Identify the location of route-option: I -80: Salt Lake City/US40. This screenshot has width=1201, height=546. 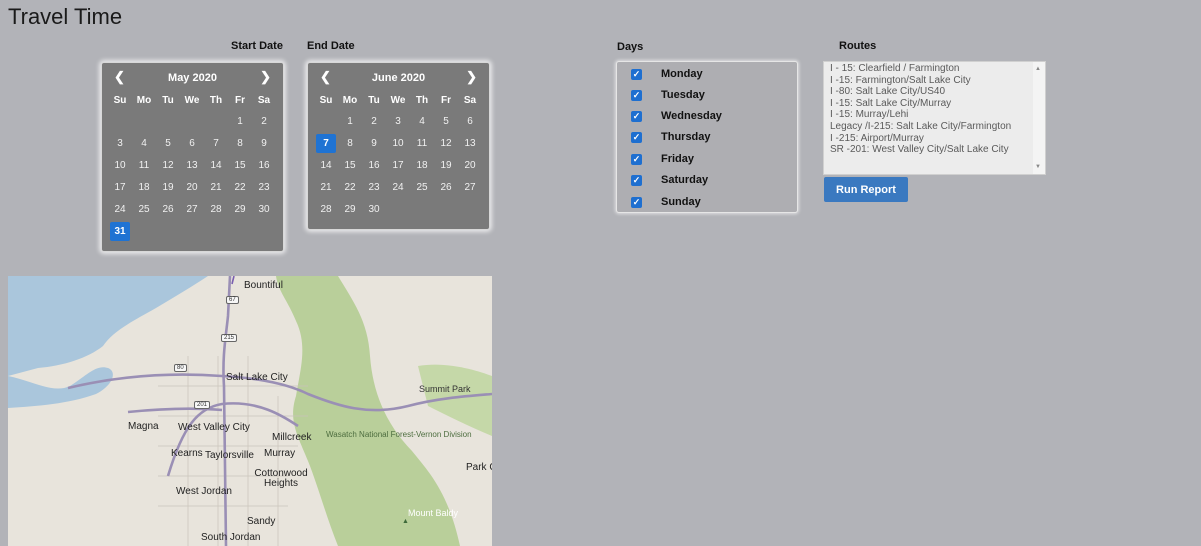
(937, 92).